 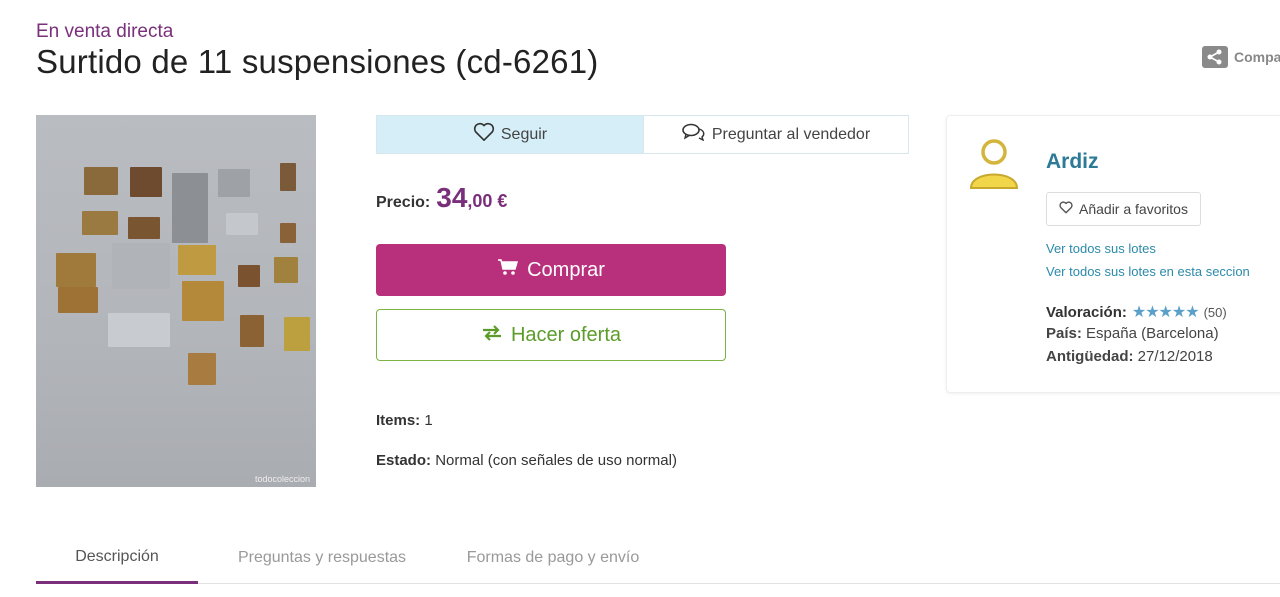 What do you see at coordinates (566, 269) in the screenshot?
I see `buy-label: Comprar` at bounding box center [566, 269].